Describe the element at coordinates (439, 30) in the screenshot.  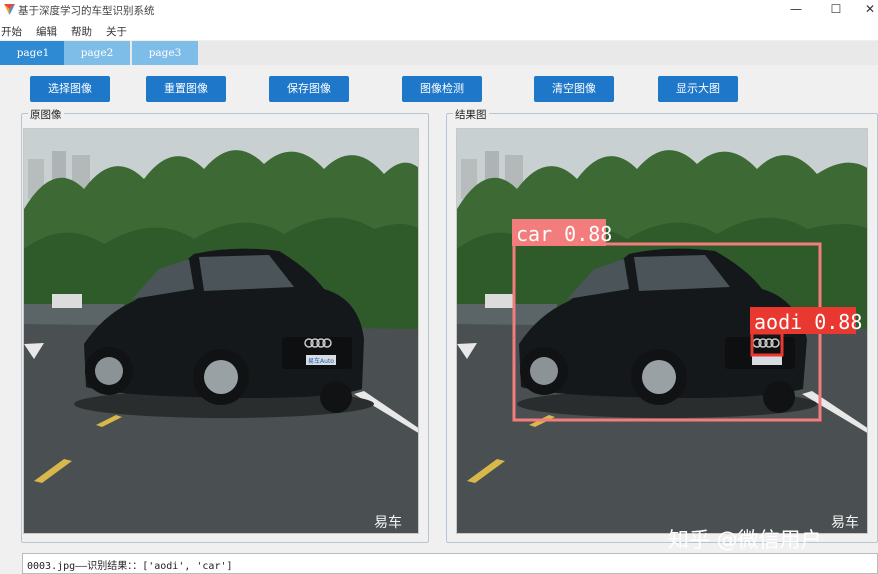
I see `menu-bar: 开始 编辑 帮助 关于` at that location.